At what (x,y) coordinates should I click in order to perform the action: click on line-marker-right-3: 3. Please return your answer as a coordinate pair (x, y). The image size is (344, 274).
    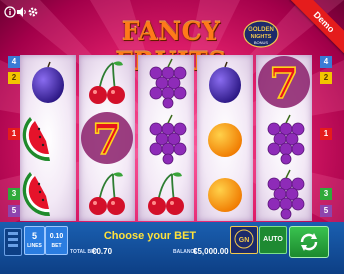
    Looking at the image, I should click on (326, 194).